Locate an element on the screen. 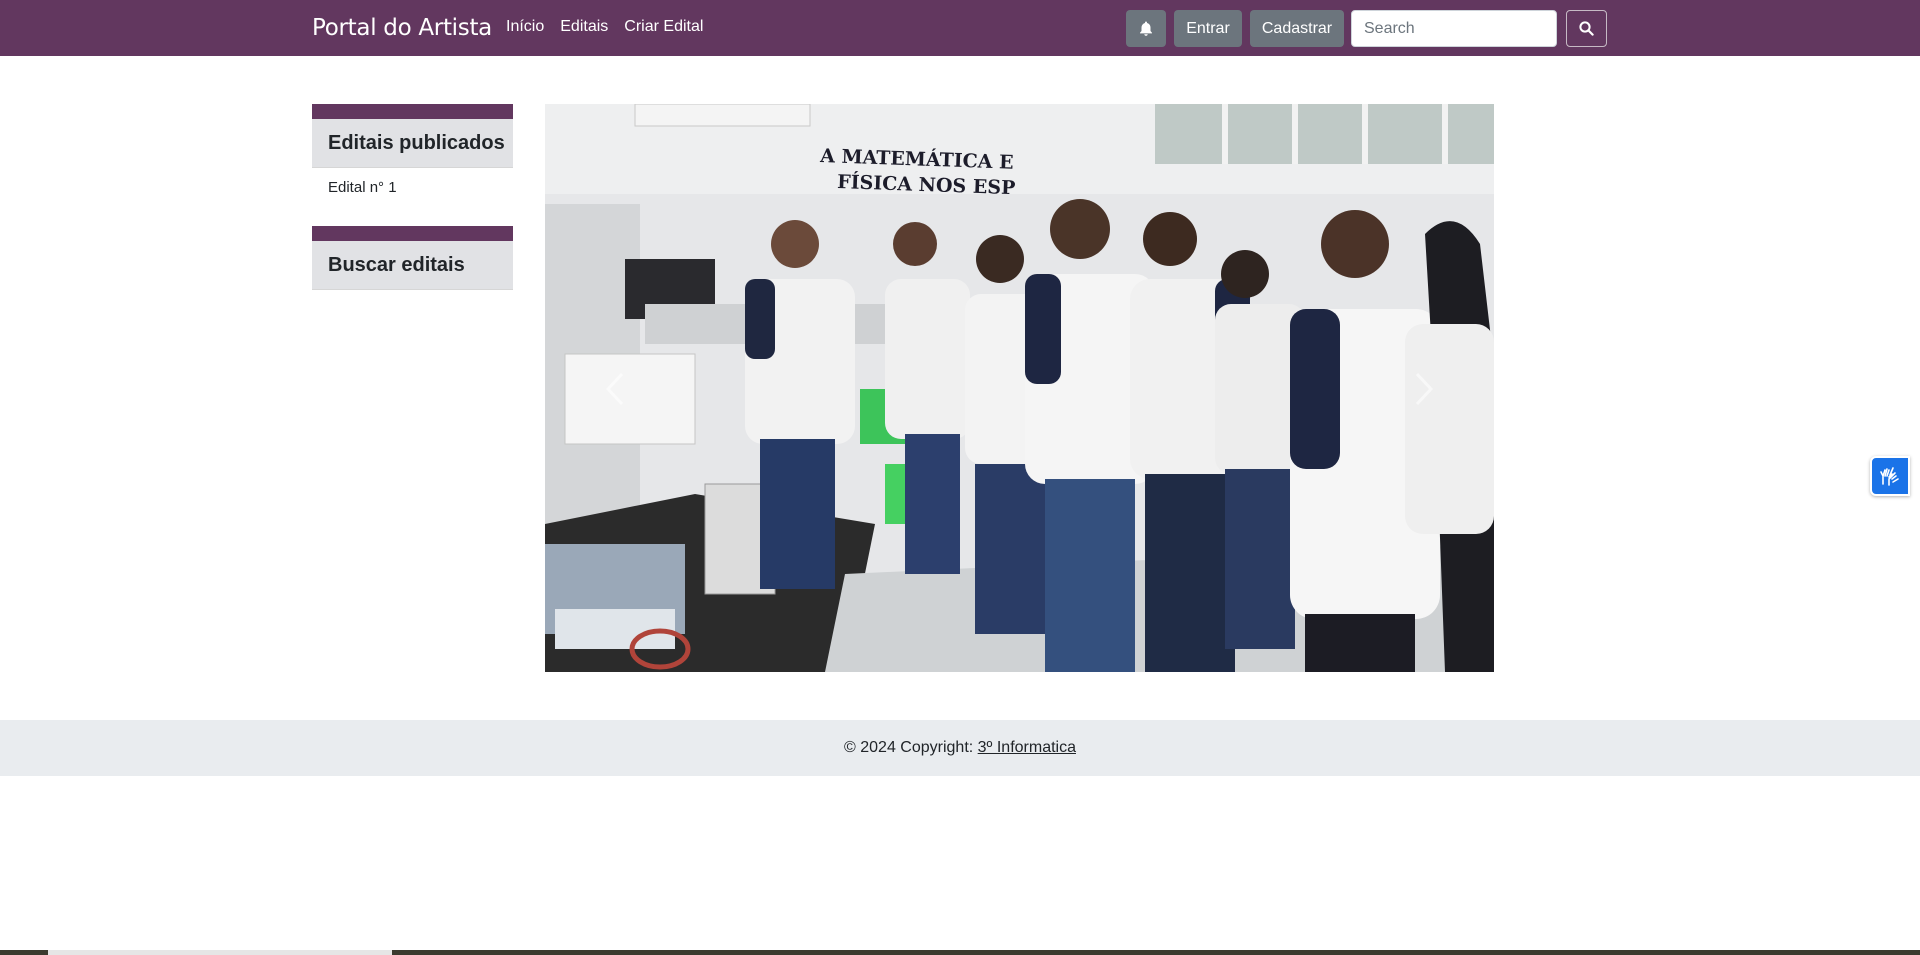 The width and height of the screenshot is (1920, 955). page-footer: © 2024 Copyright: 3º Informatica is located at coordinates (960, 748).